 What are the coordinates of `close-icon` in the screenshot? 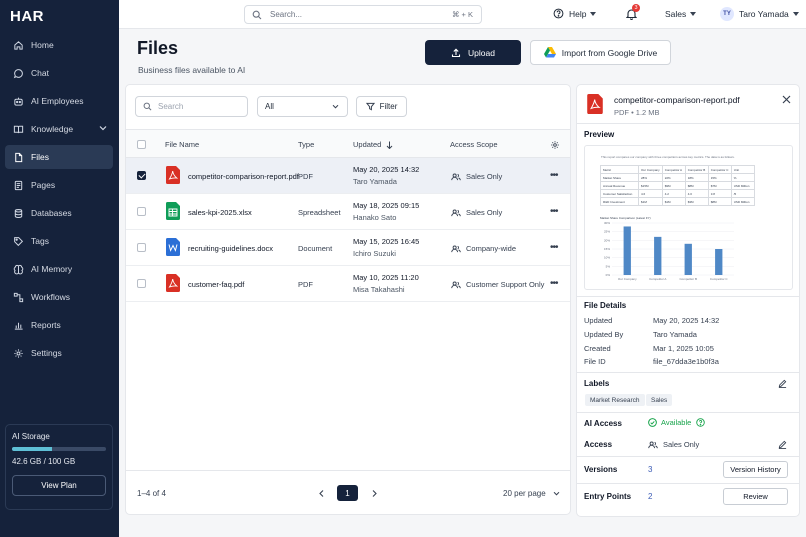 It's located at (786, 99).